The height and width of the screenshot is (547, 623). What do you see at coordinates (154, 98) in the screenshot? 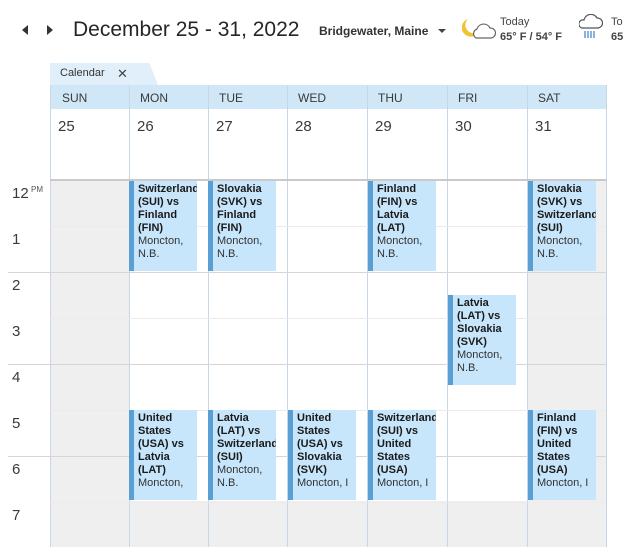
I see `day-name-mon: MON` at bounding box center [154, 98].